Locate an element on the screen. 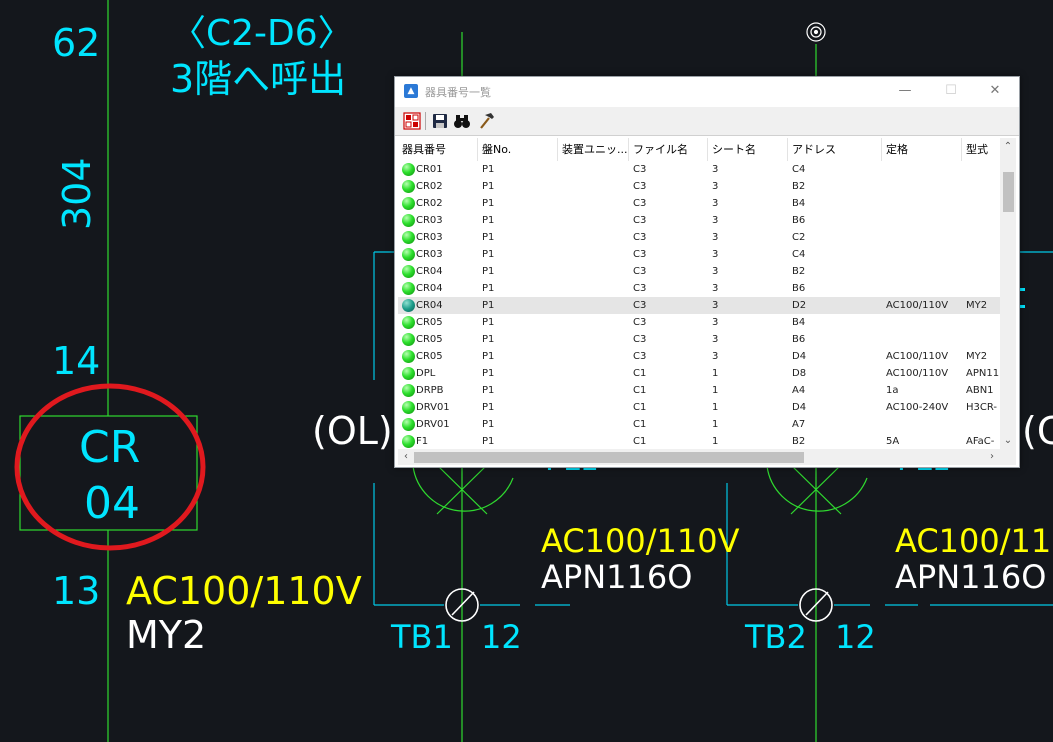  column-header-panel-no: 盤No. is located at coordinates (518, 149).